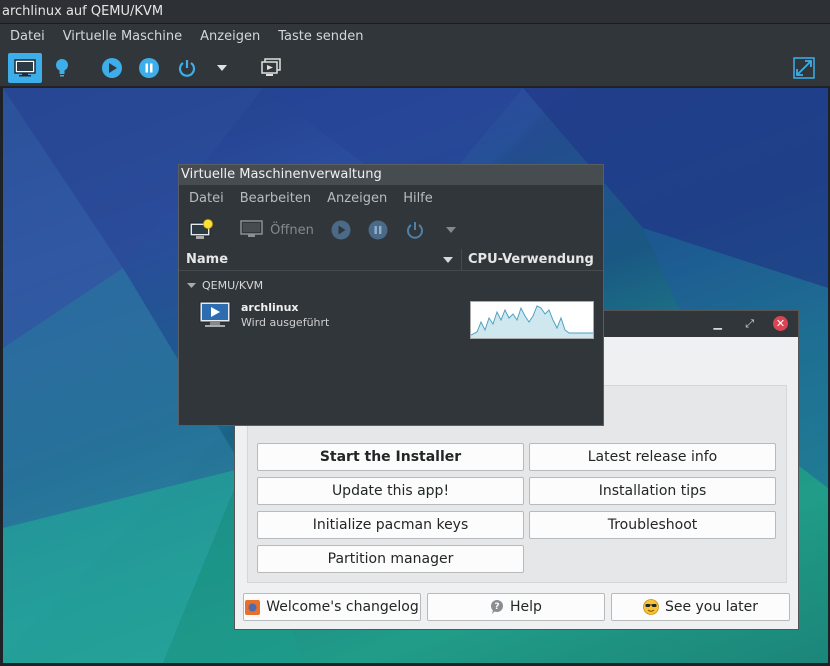  I want to click on see-you-later-label: See you later, so click(711, 607).